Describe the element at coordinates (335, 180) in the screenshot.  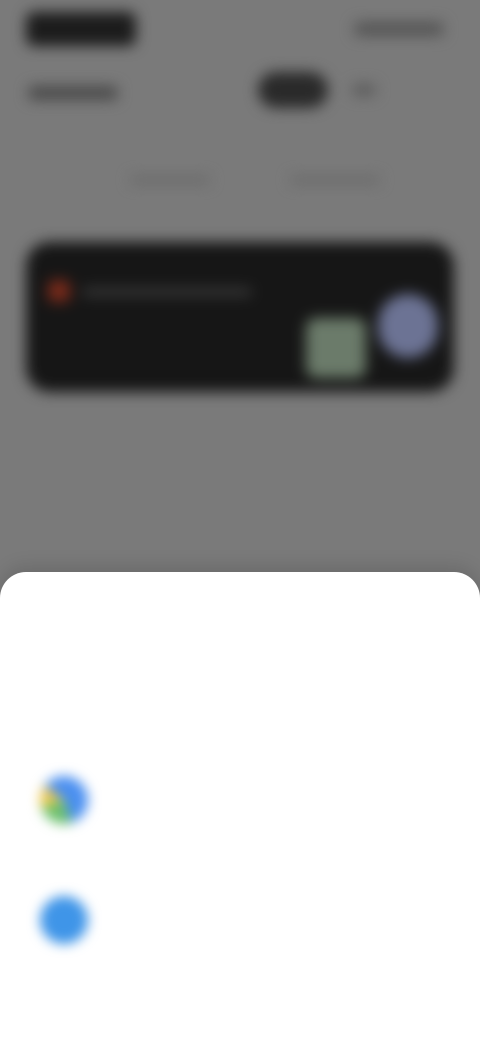
I see `tab-right` at that location.